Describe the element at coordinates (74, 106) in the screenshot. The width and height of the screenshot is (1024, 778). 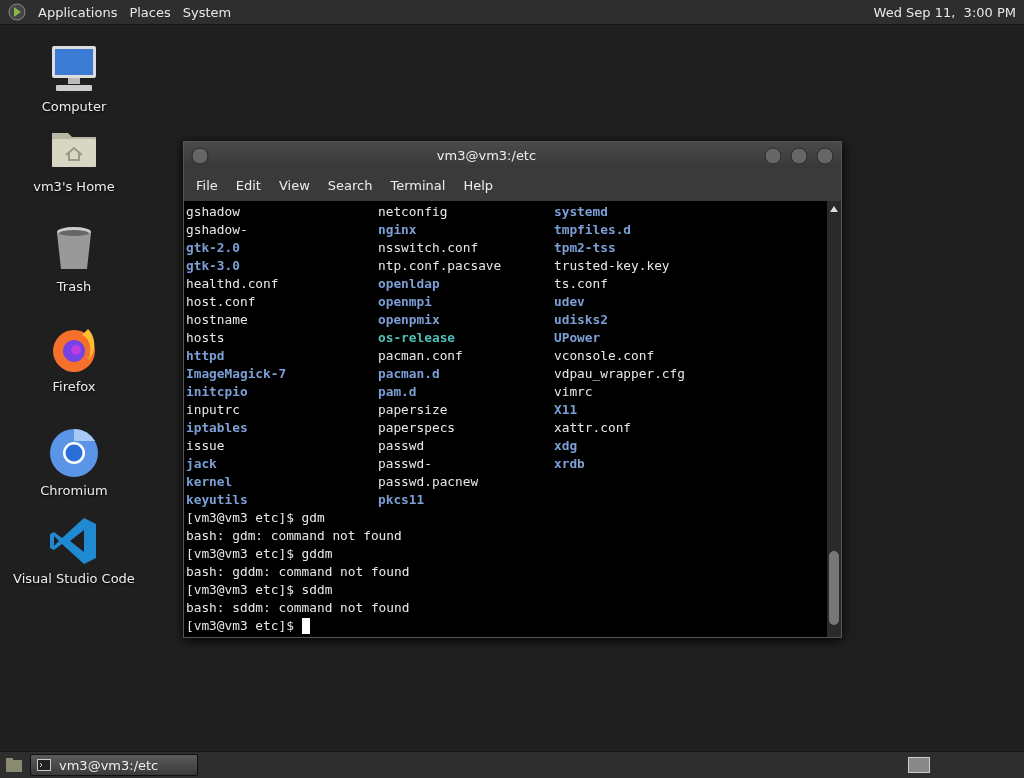
I see `desktop-icon-label: Computer` at that location.